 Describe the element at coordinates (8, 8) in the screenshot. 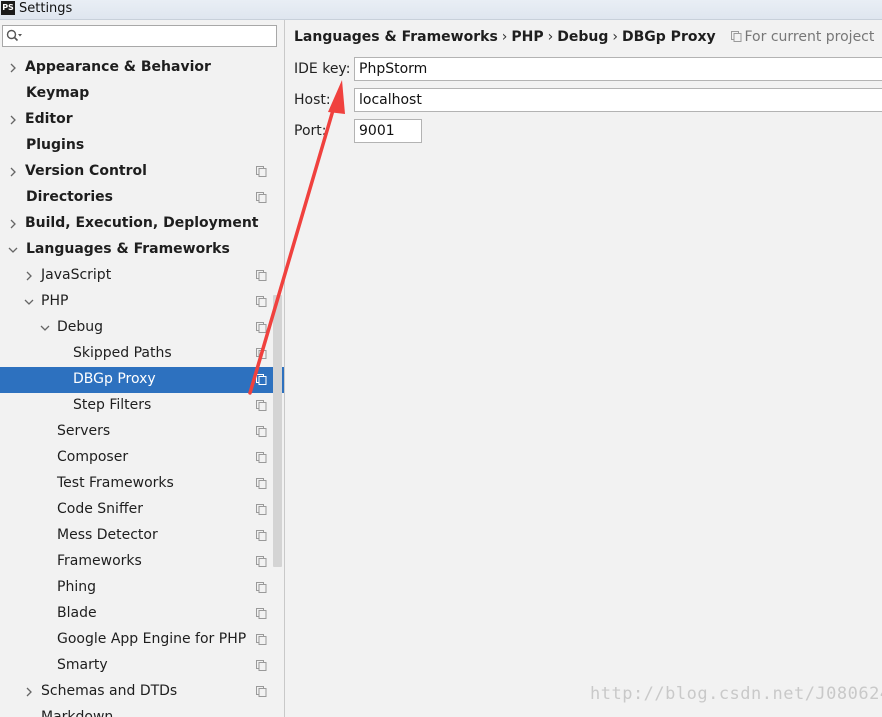

I see `phpstorm-app-icon: PS` at that location.